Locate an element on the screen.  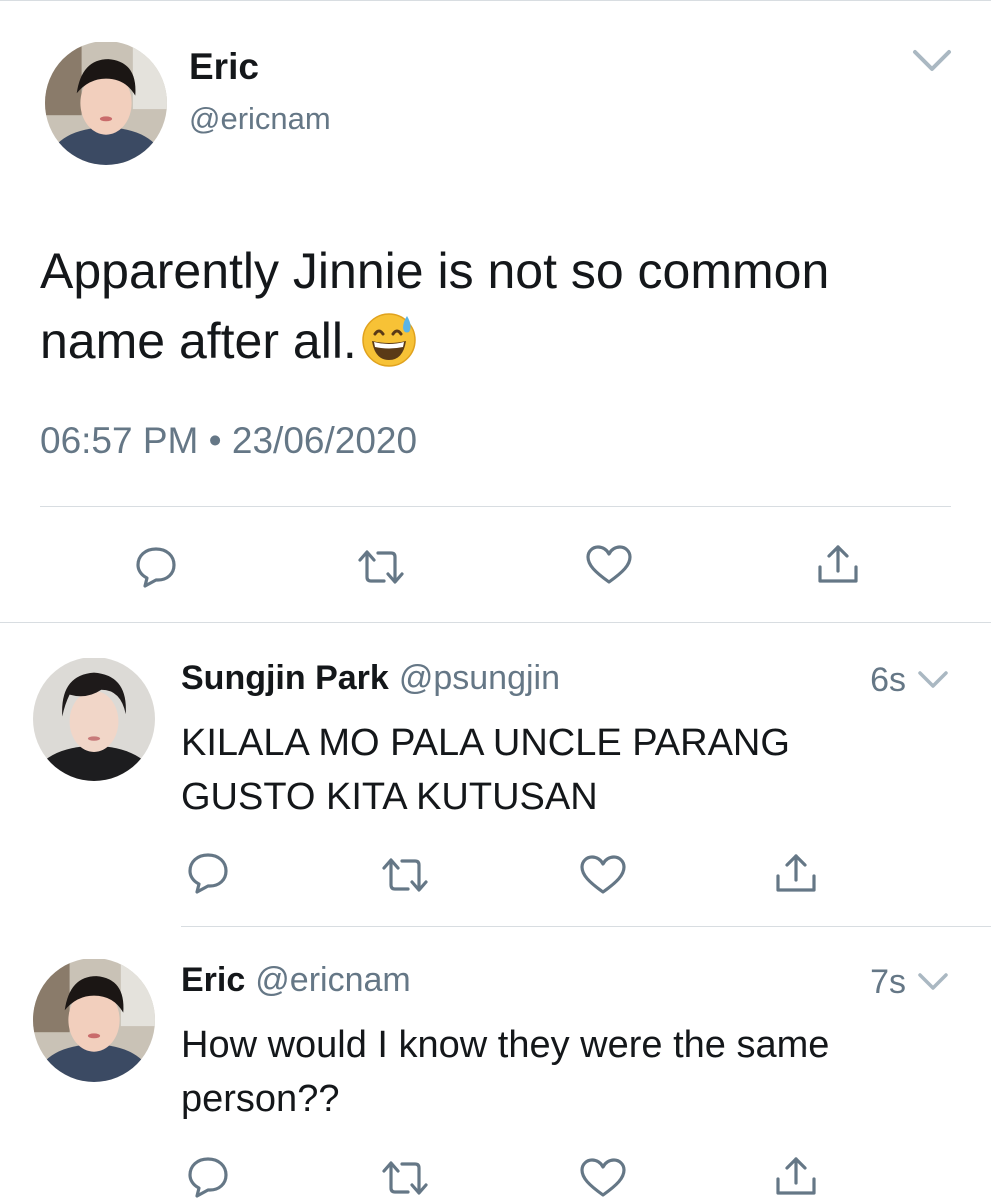
reply-header: Sungjin Park @psungjin is located at coordinates (370, 678).